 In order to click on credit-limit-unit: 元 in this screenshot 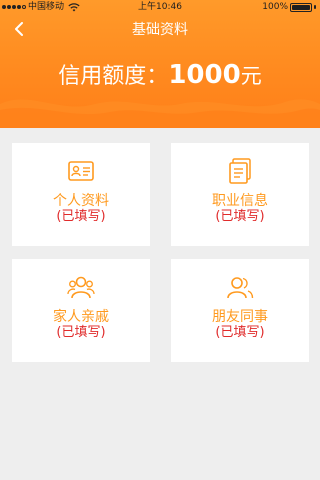, I will do `click(251, 76)`.